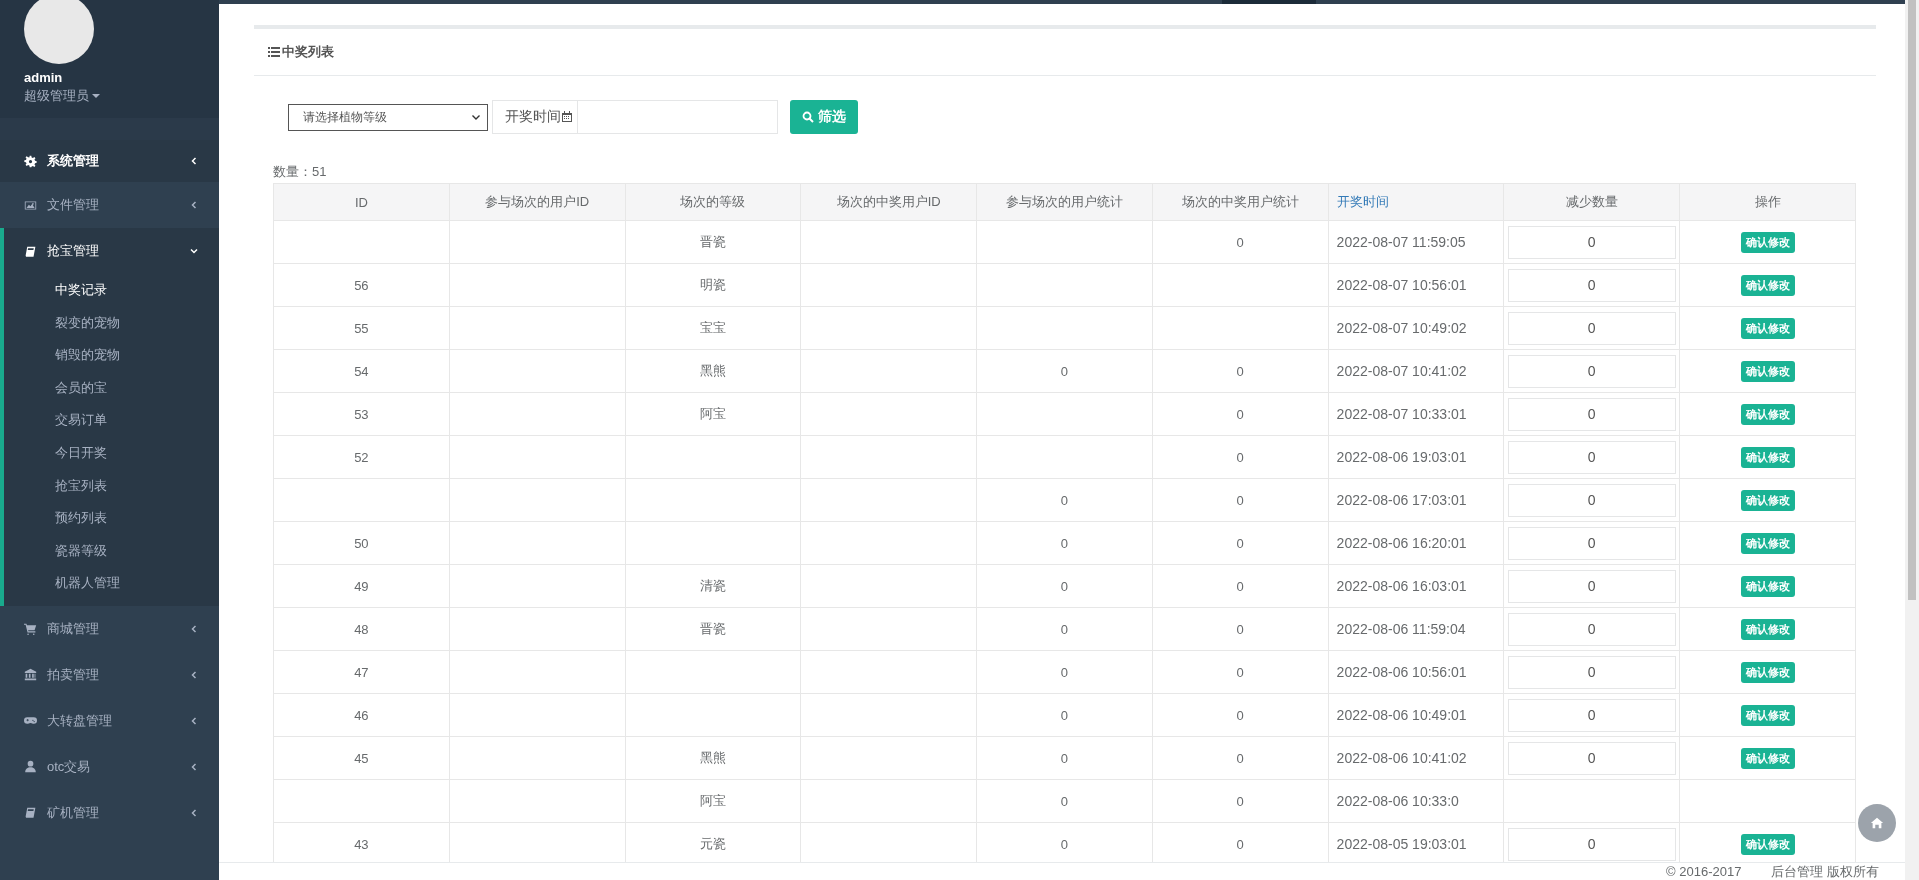  What do you see at coordinates (1401, 414) in the screenshot?
I see `table-cell: 2022-08-07 10:33:01` at bounding box center [1401, 414].